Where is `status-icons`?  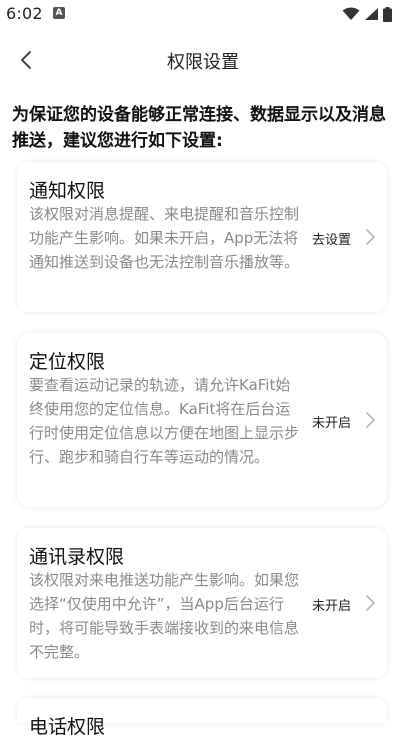 status-icons is located at coordinates (367, 14).